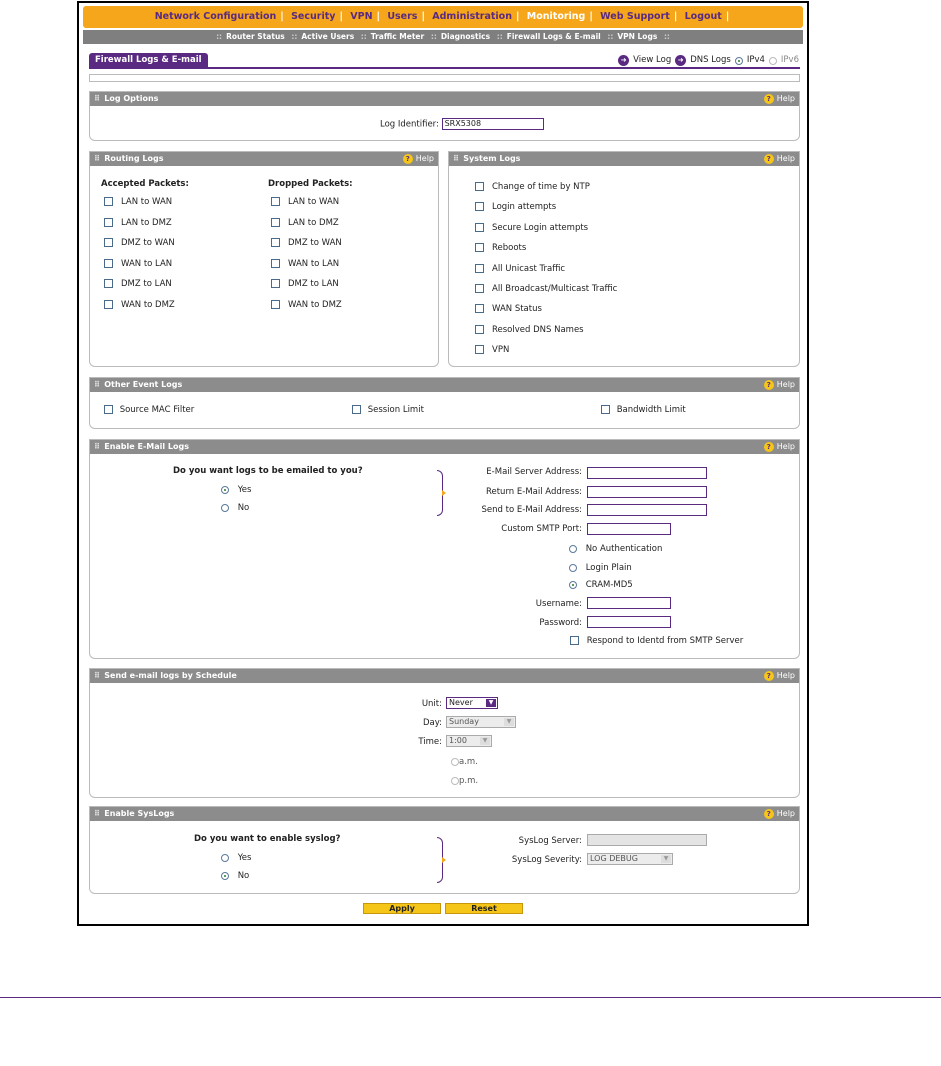  What do you see at coordinates (637, 36) in the screenshot?
I see `subnav-vpn-logs: VPN Logs` at bounding box center [637, 36].